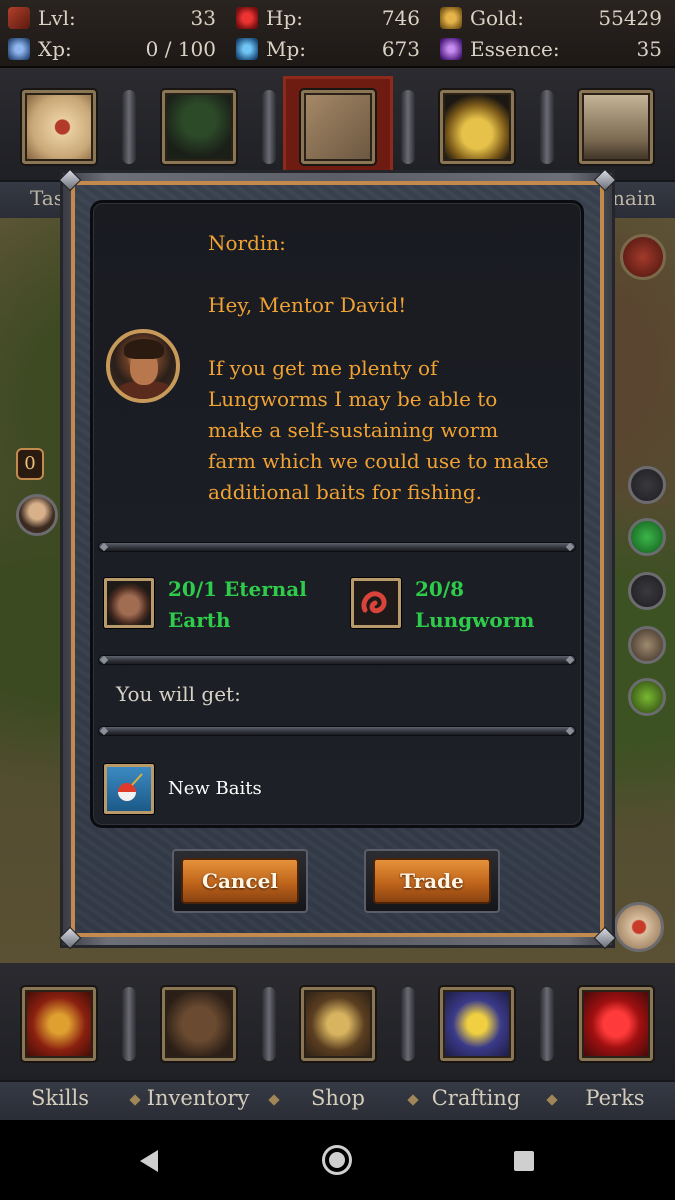 This screenshot has width=675, height=1200. What do you see at coordinates (237, 605) in the screenshot?
I see `requirement-eternal-earth: 20/1 Eternal Earth` at bounding box center [237, 605].